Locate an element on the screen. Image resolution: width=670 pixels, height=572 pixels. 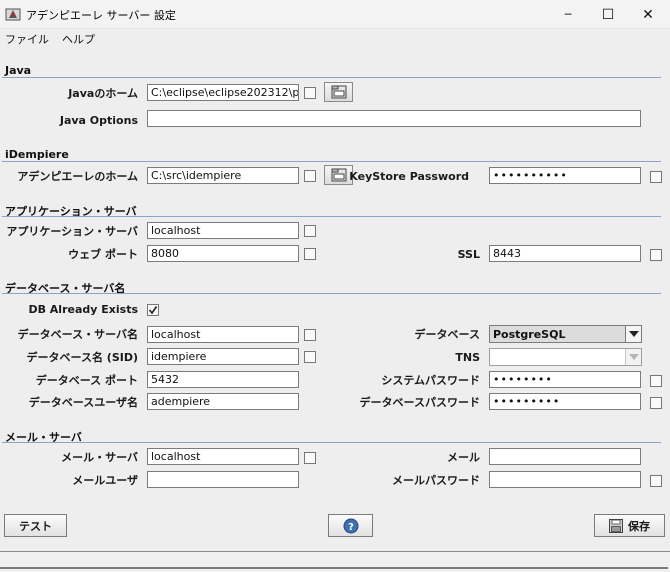
db-type-value: PostgreSQL is located at coordinates (529, 334).